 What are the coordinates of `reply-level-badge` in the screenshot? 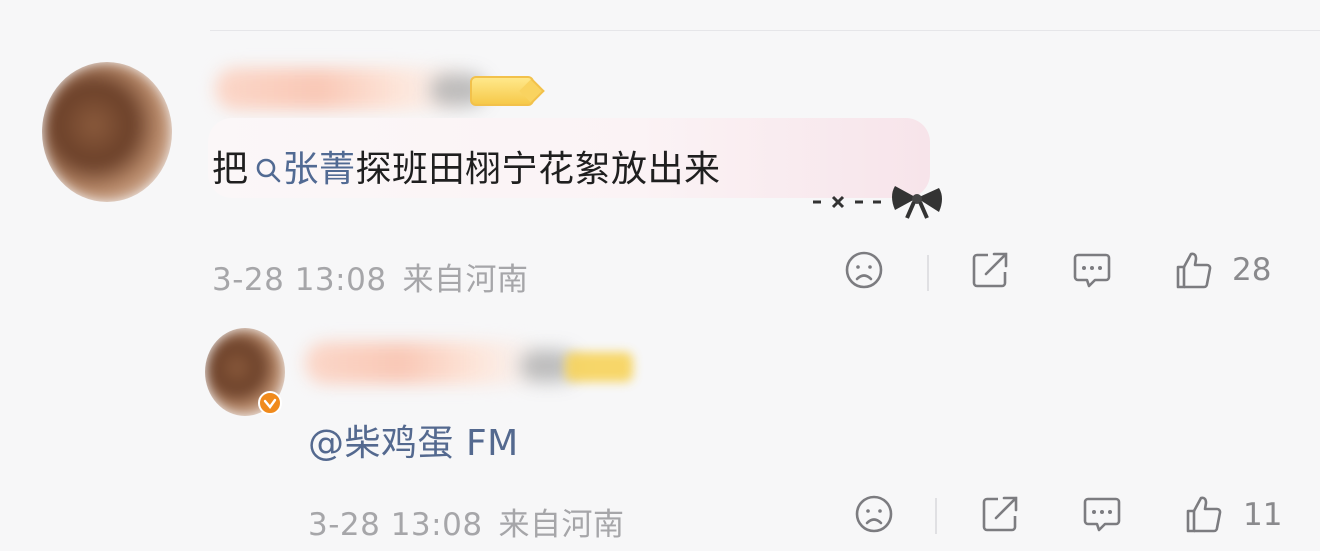 It's located at (599, 367).